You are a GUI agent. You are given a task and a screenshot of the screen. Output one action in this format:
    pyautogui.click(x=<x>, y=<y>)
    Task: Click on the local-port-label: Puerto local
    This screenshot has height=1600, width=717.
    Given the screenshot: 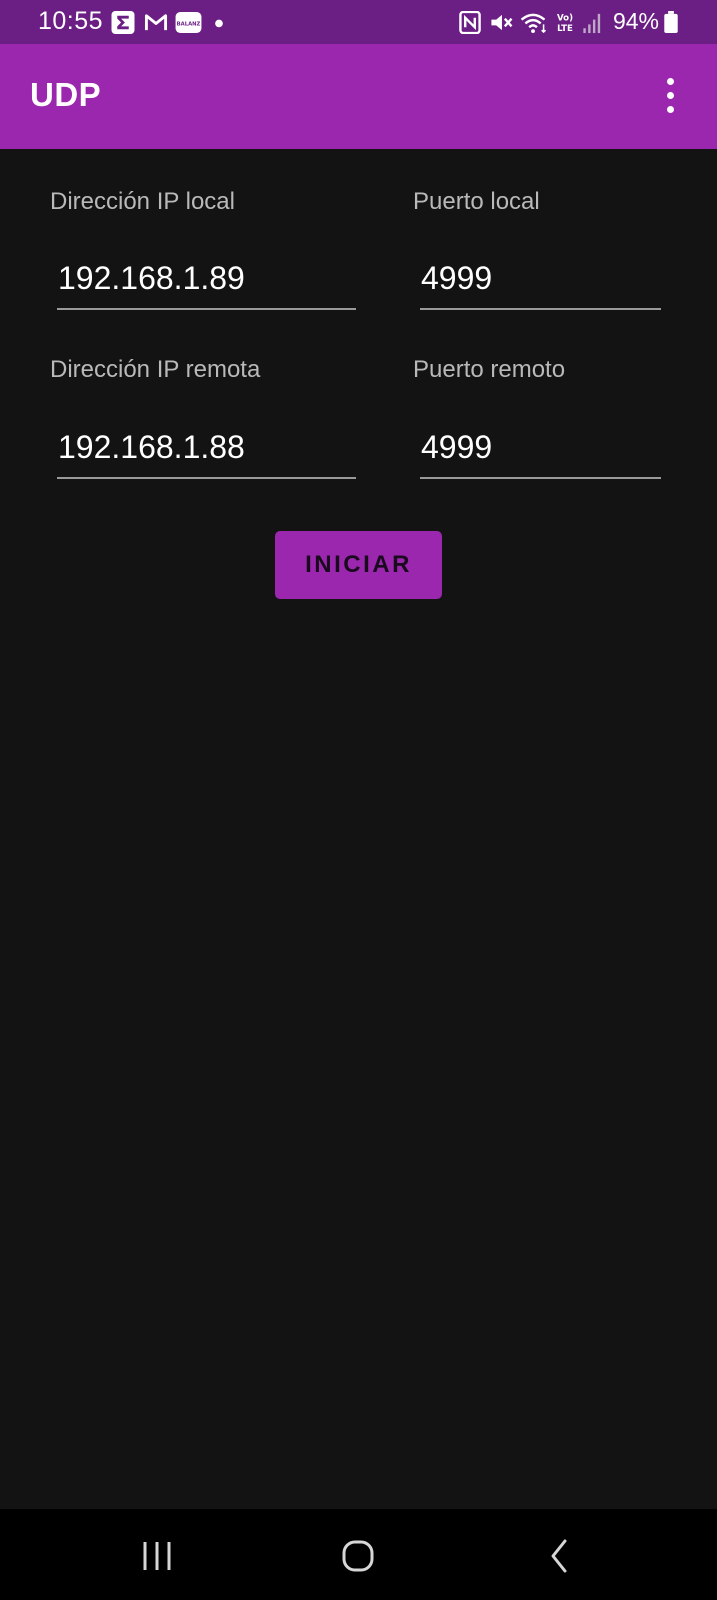 What is the action you would take?
    pyautogui.click(x=476, y=201)
    